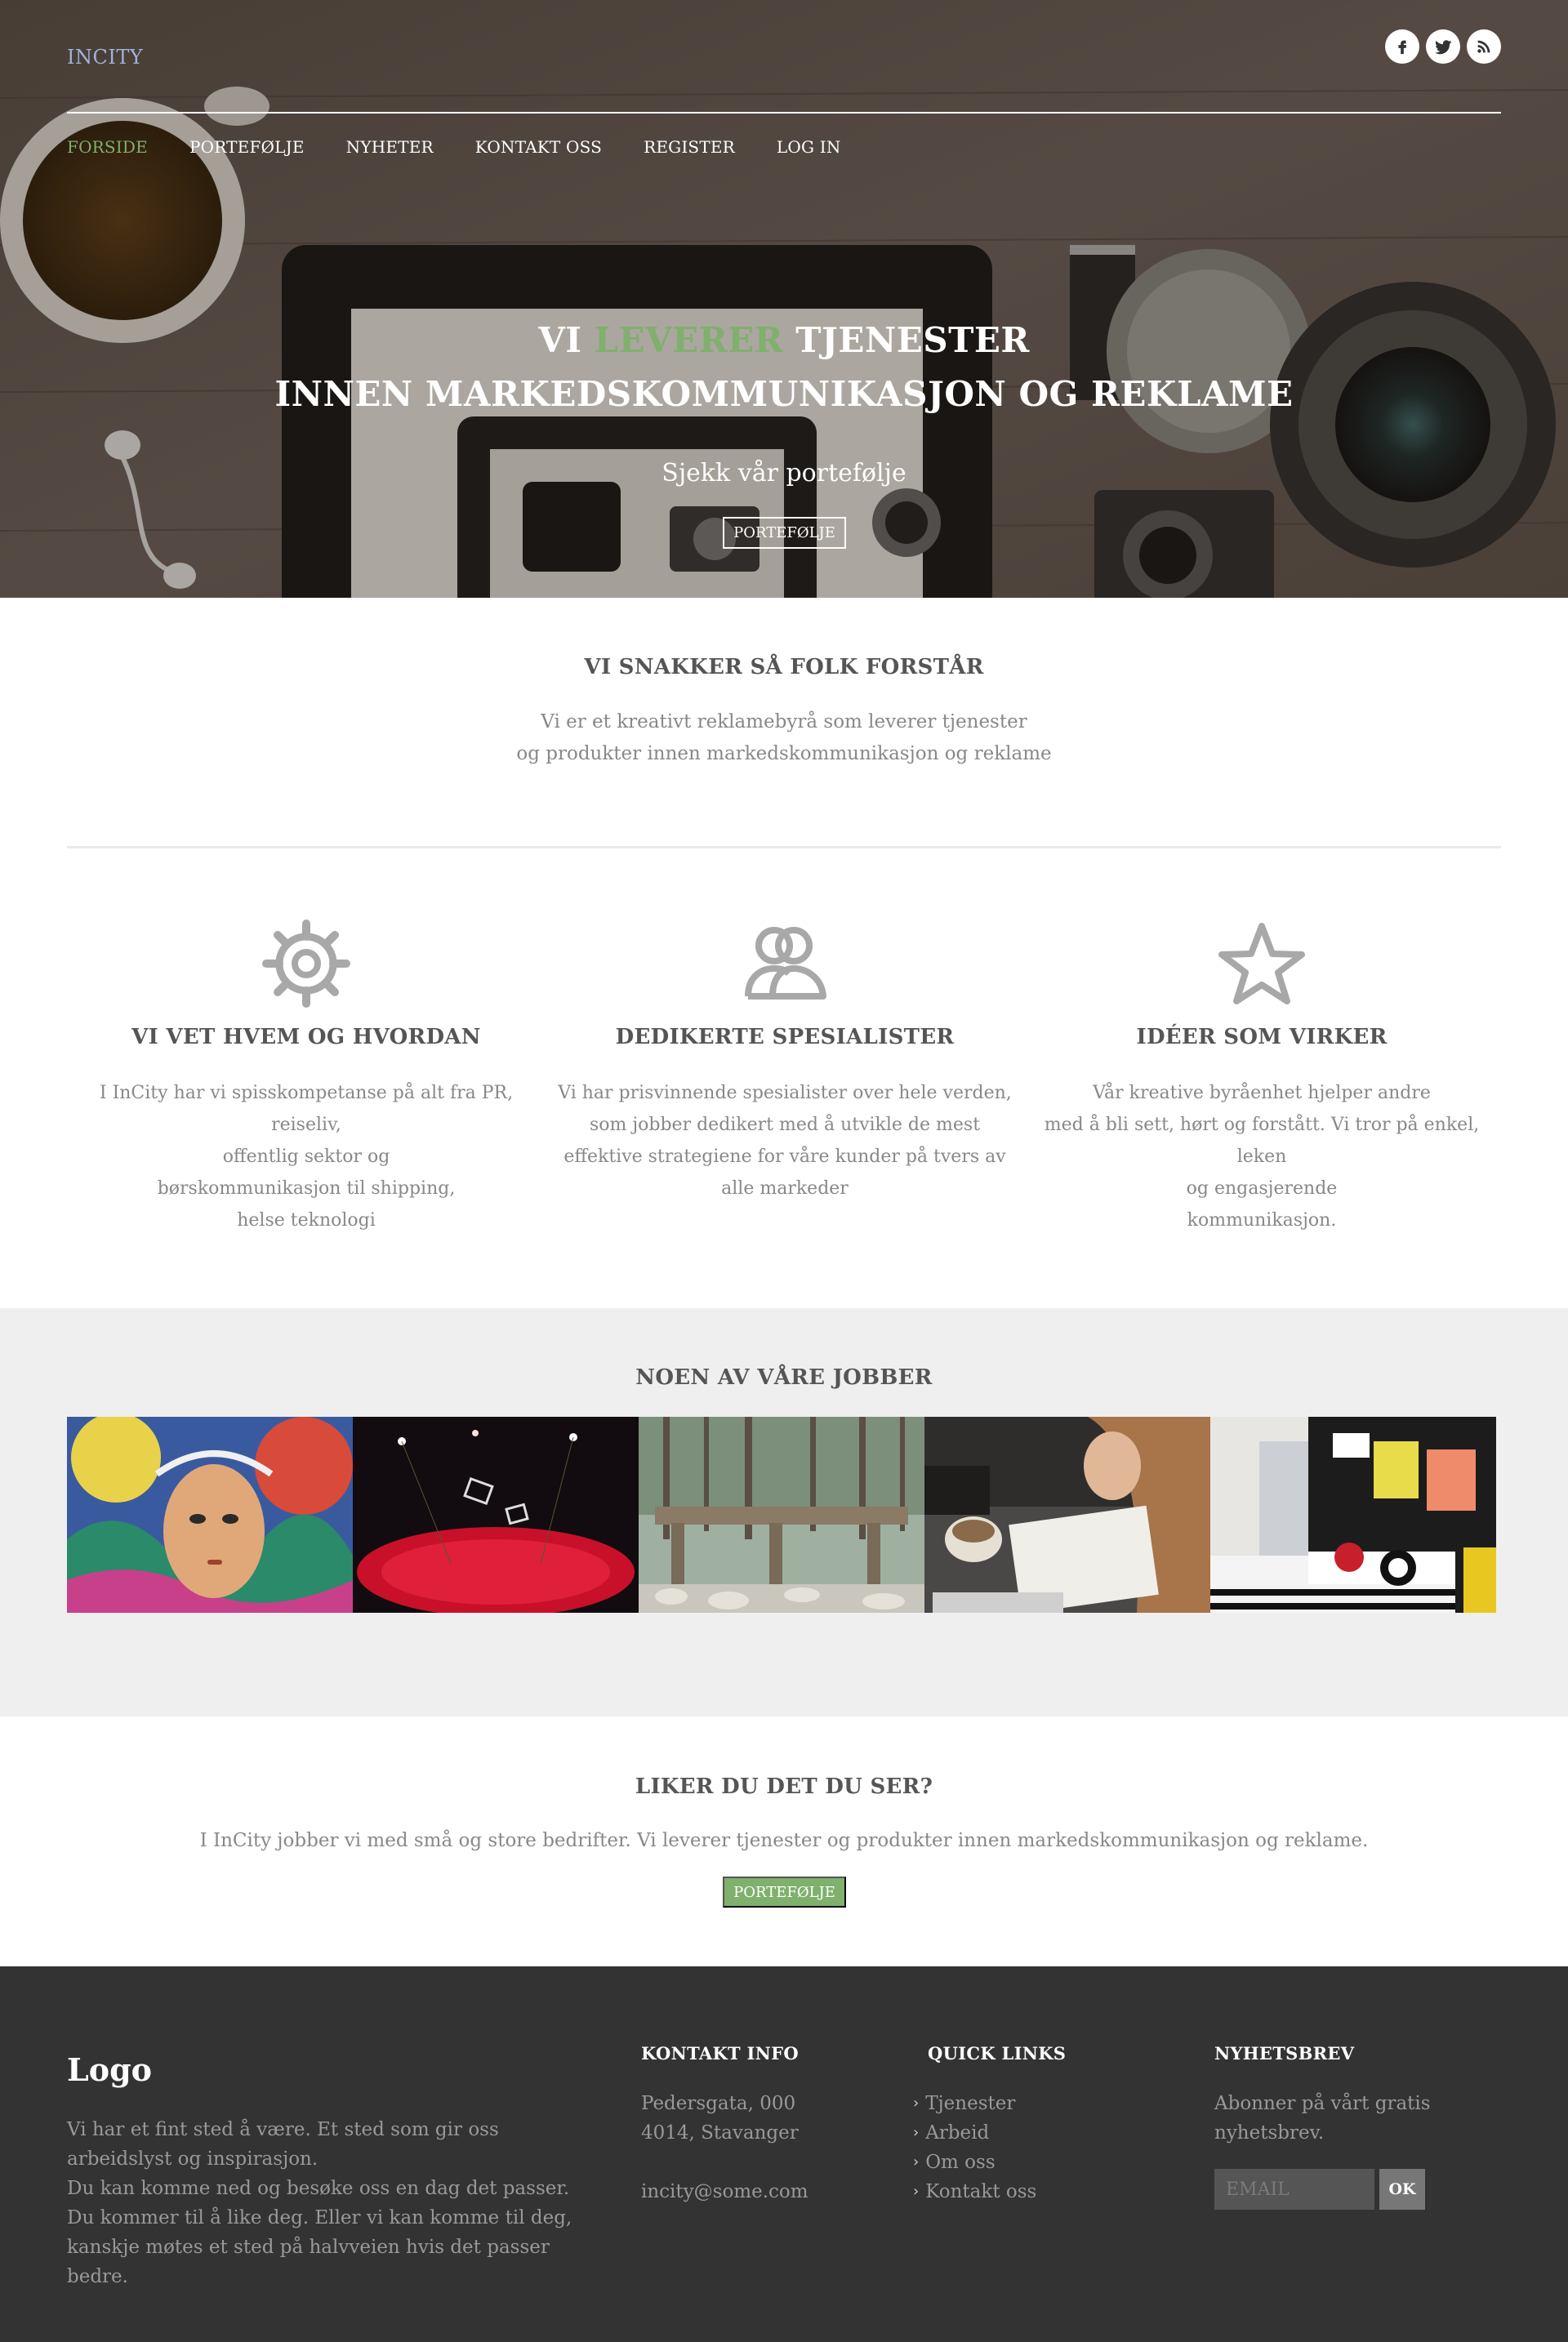 The width and height of the screenshot is (1568, 2342). What do you see at coordinates (981, 2191) in the screenshot?
I see `footer-link-label: Kontakt oss` at bounding box center [981, 2191].